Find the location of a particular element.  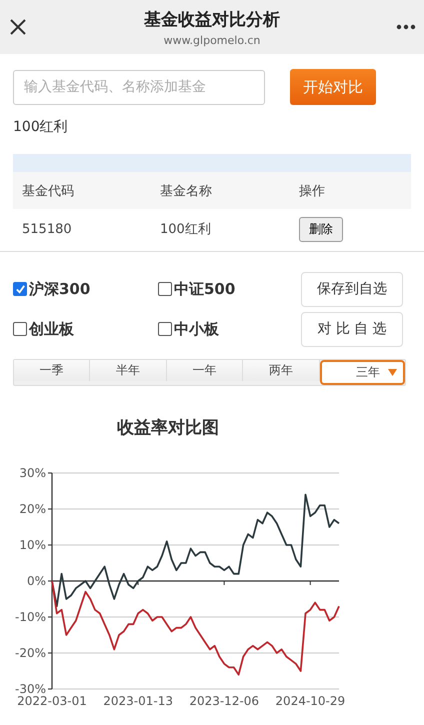

column-header: 基金代码 is located at coordinates (48, 191).